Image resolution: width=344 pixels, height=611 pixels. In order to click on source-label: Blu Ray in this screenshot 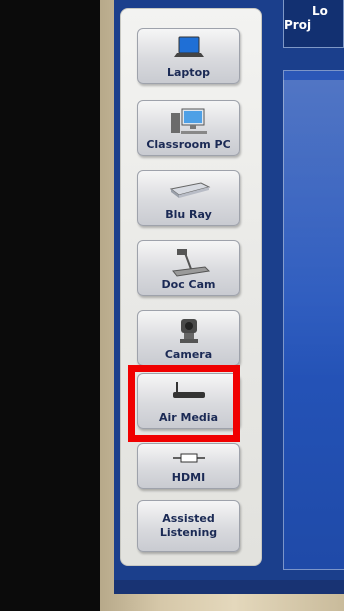, I will do `click(188, 214)`.